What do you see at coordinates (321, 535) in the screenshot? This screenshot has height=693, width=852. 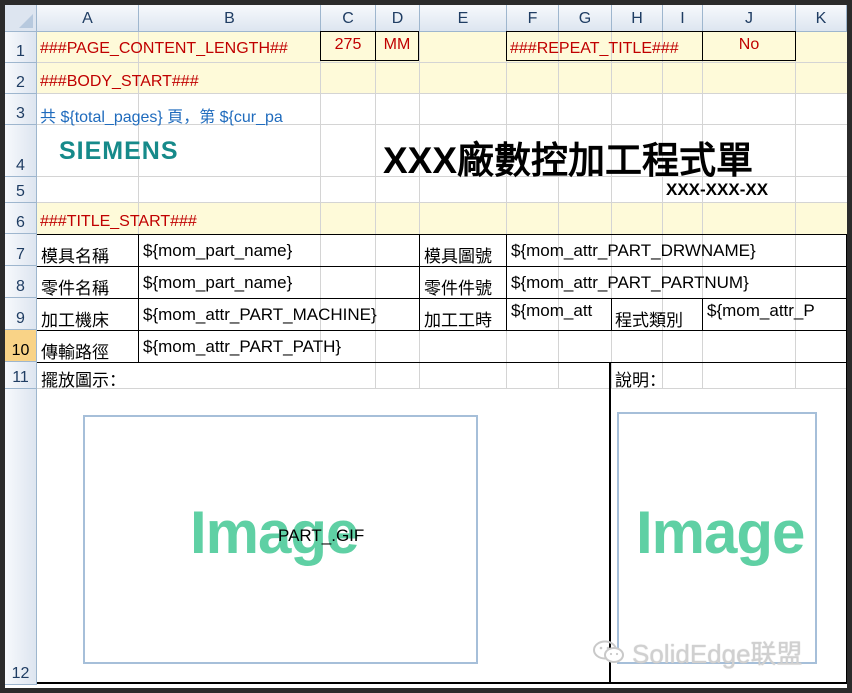 I see `placement-image-caption: PART_.GIF` at bounding box center [321, 535].